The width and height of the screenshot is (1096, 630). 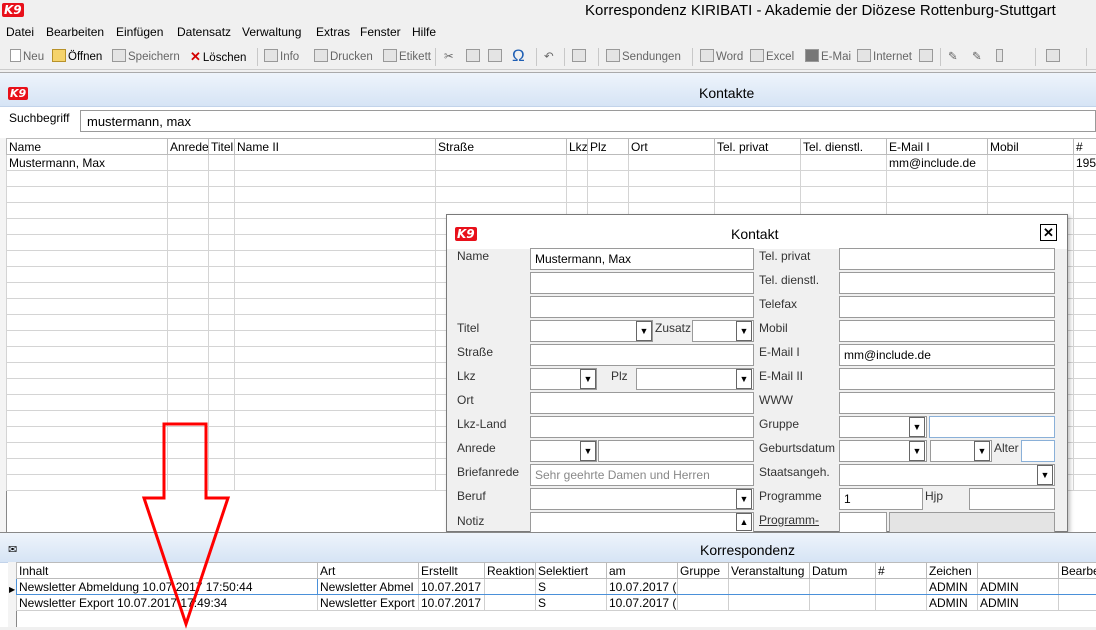 What do you see at coordinates (642, 403) in the screenshot?
I see `ort-field` at bounding box center [642, 403].